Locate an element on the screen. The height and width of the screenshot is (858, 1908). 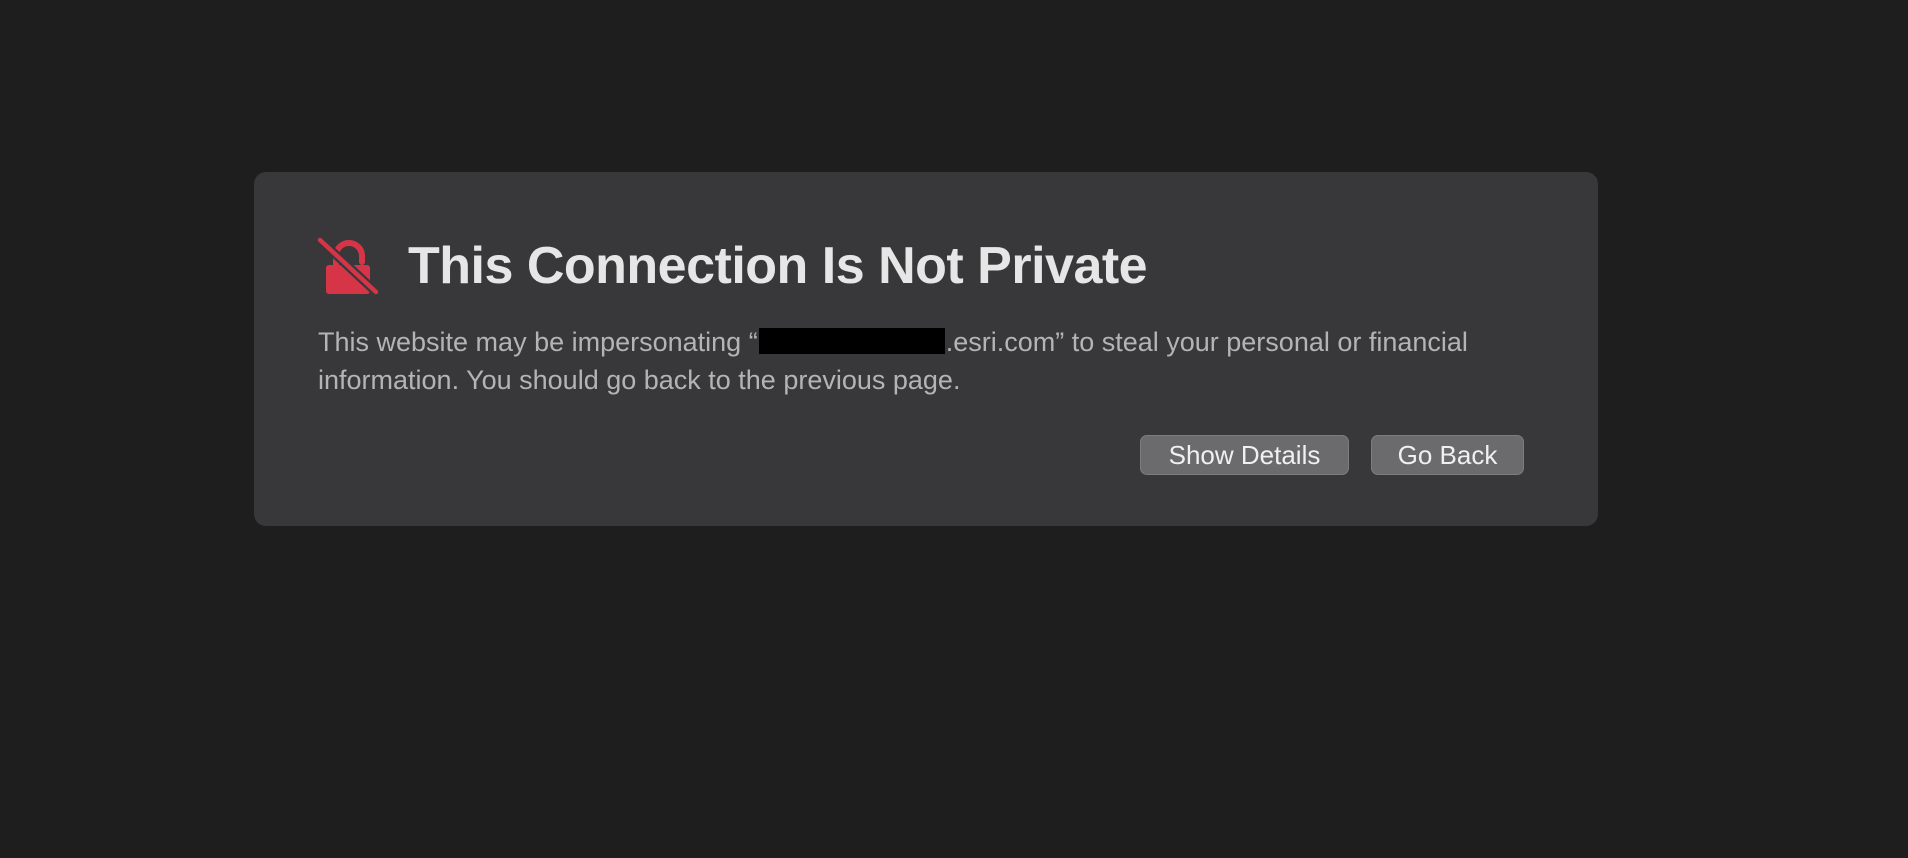
action-buttons: Show Details Go Back is located at coordinates (1332, 455).